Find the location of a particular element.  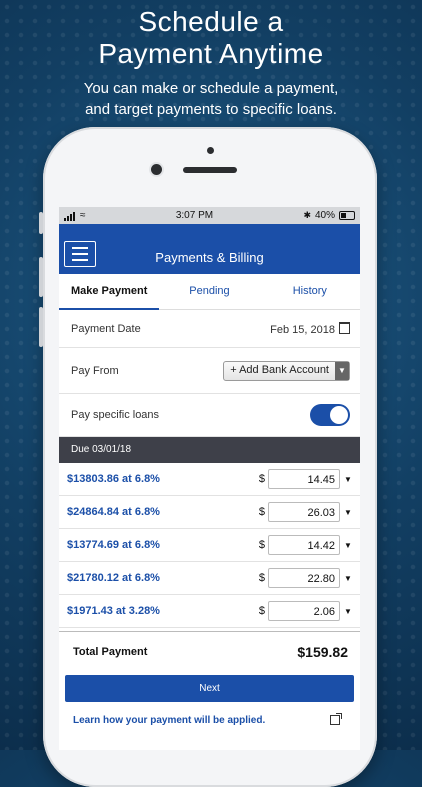

learn-more-link: Learn how your payment will be applied. is located at coordinates (169, 720).